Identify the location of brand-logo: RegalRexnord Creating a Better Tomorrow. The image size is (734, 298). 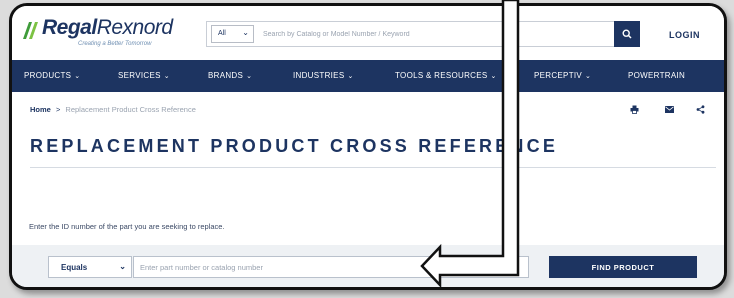
(105, 35).